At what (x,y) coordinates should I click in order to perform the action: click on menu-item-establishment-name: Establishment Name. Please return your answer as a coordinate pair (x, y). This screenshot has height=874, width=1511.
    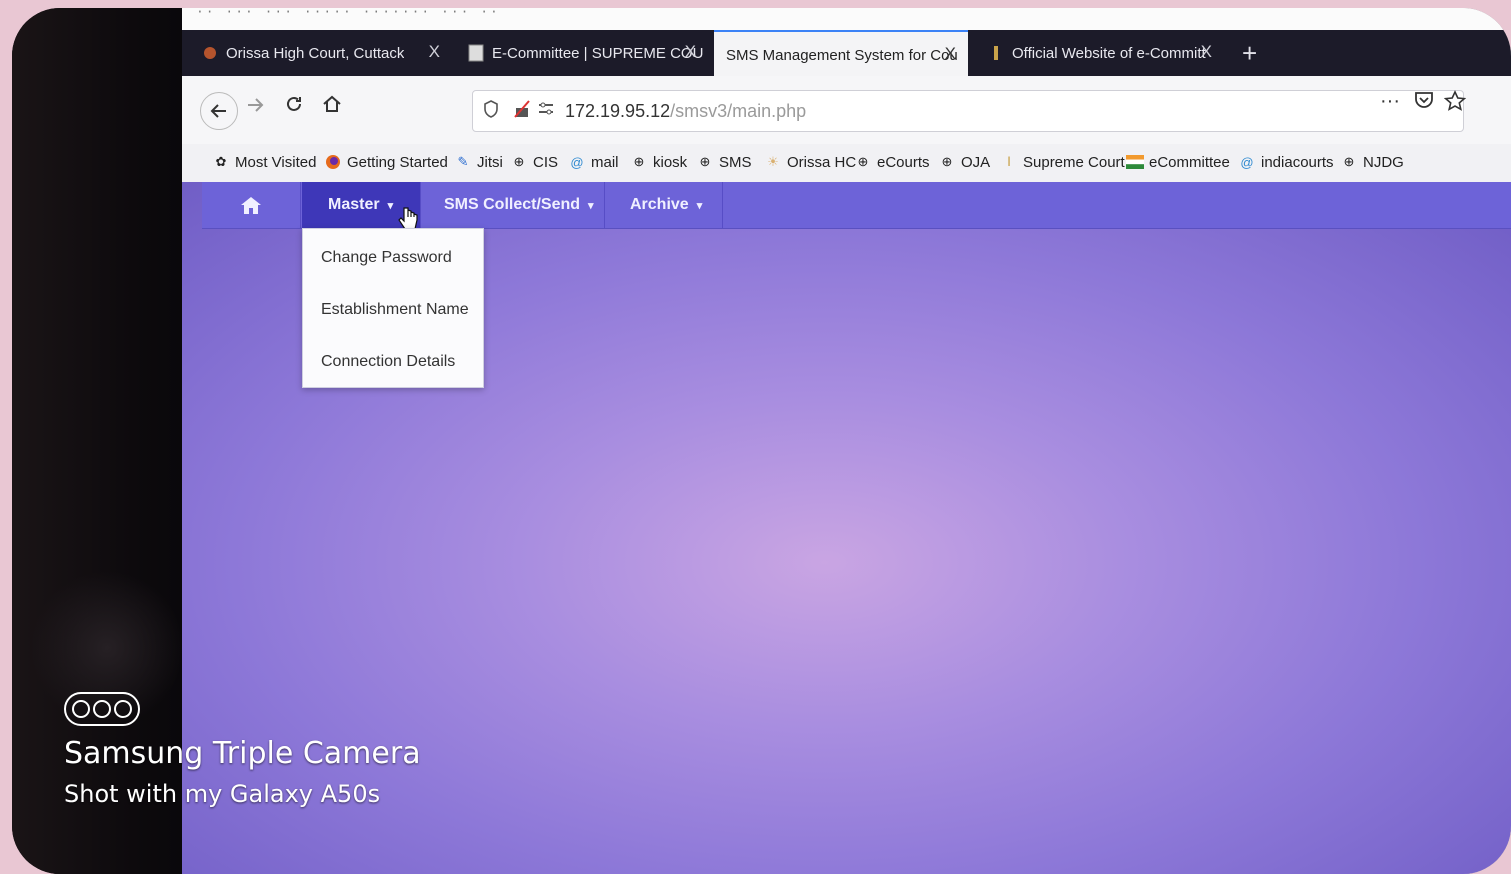
    Looking at the image, I should click on (395, 310).